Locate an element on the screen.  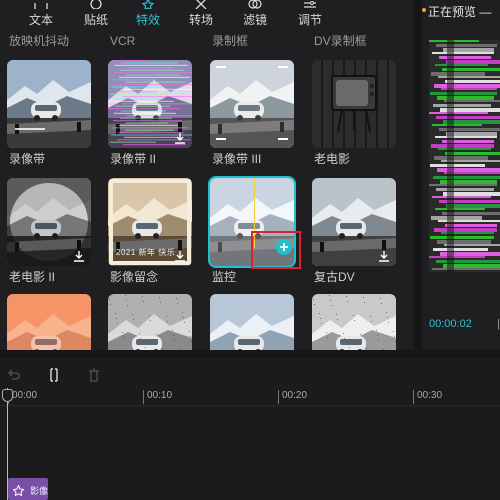
tab-label: 文本 is located at coordinates (40, 20).